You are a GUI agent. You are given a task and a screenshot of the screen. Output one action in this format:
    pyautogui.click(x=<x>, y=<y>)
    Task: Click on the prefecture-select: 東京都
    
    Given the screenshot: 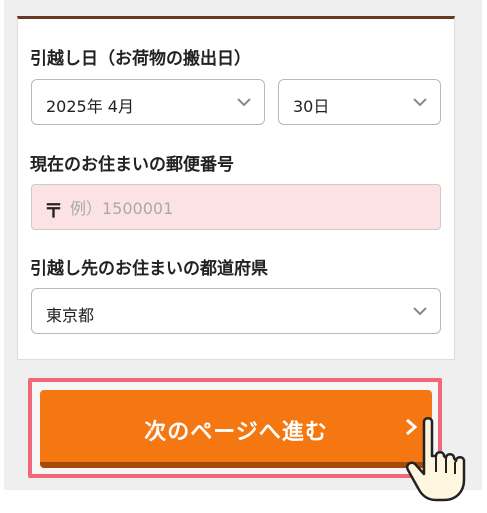 What is the action you would take?
    pyautogui.click(x=236, y=311)
    